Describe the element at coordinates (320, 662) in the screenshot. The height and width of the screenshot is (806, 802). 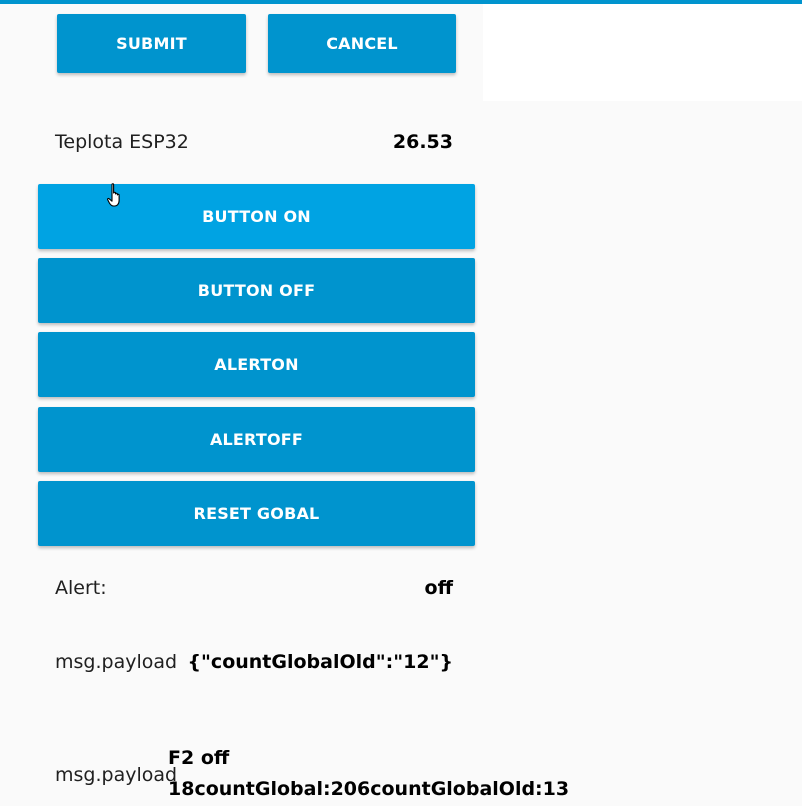
I see `payload-value: {"countGlobalOld":"12"}` at that location.